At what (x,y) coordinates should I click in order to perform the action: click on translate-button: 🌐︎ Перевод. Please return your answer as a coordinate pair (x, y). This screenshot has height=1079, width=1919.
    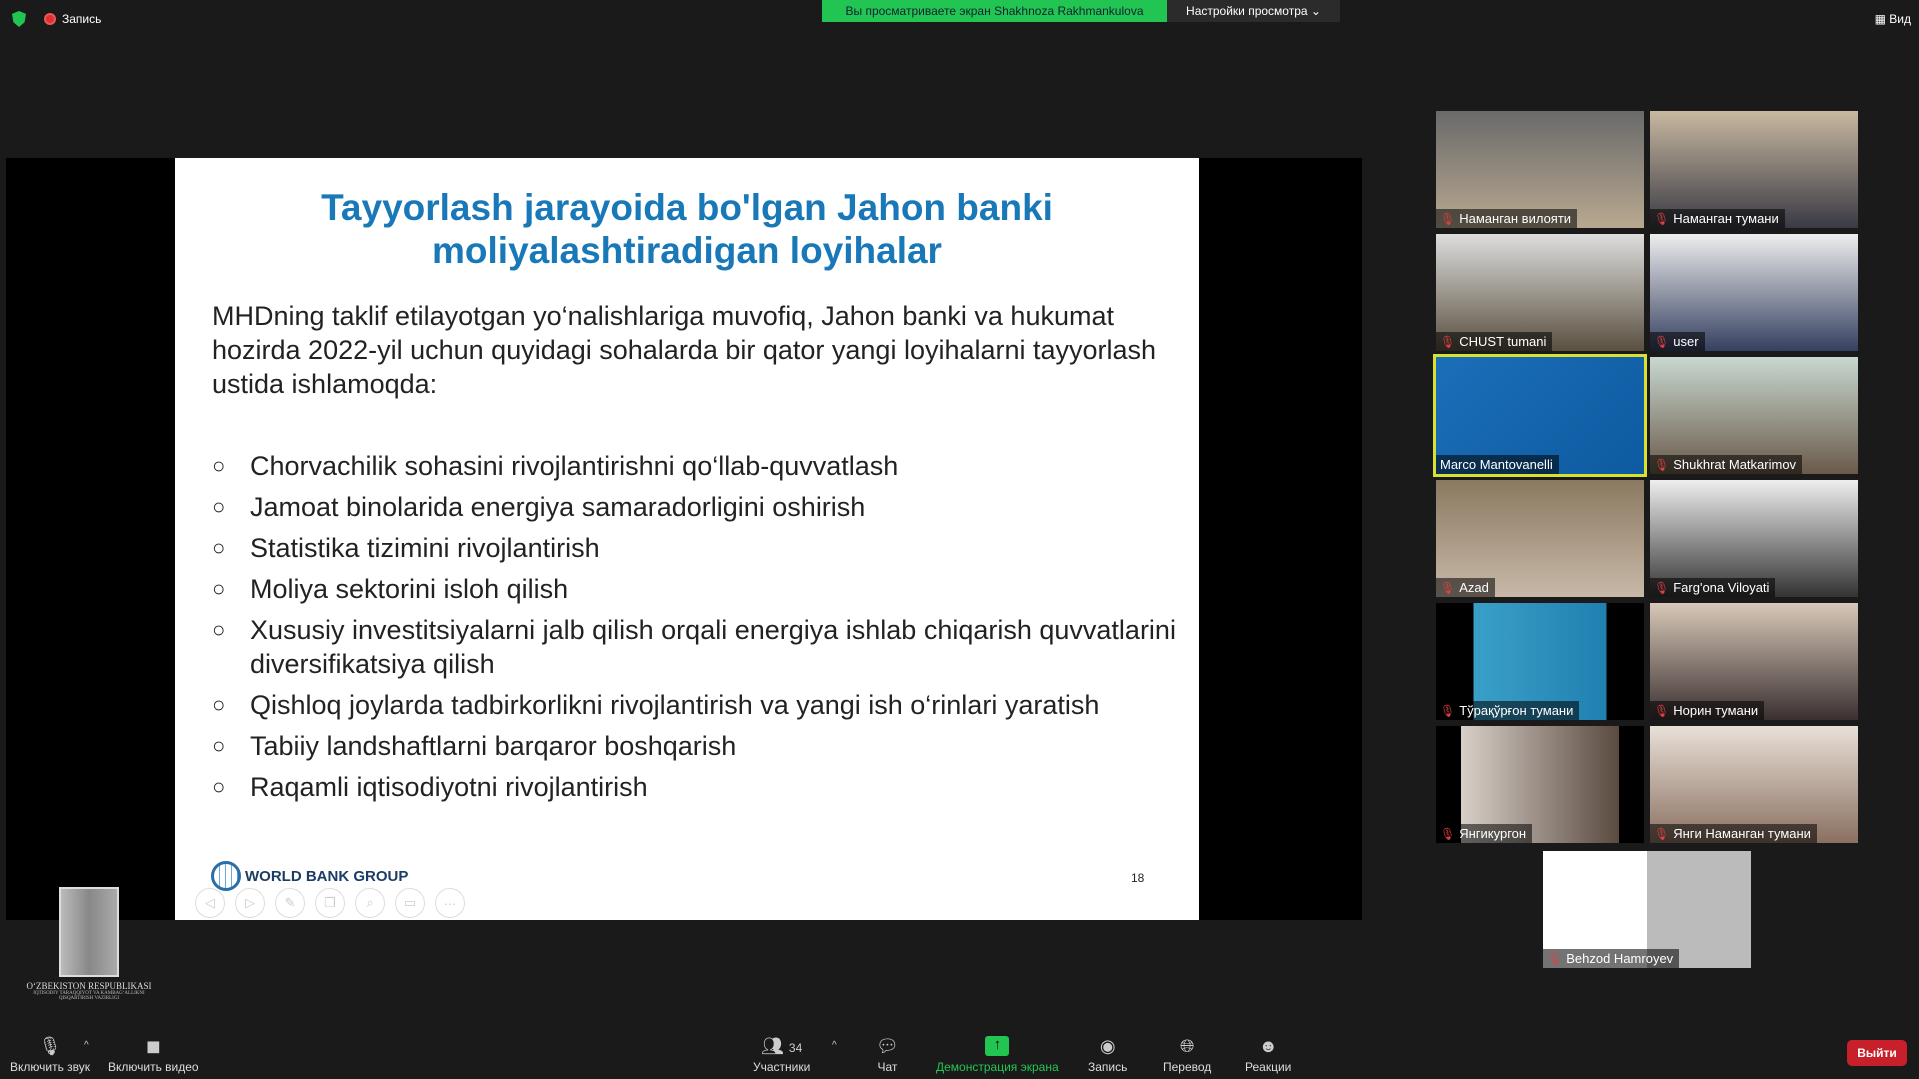
    Looking at the image, I should click on (1187, 1055).